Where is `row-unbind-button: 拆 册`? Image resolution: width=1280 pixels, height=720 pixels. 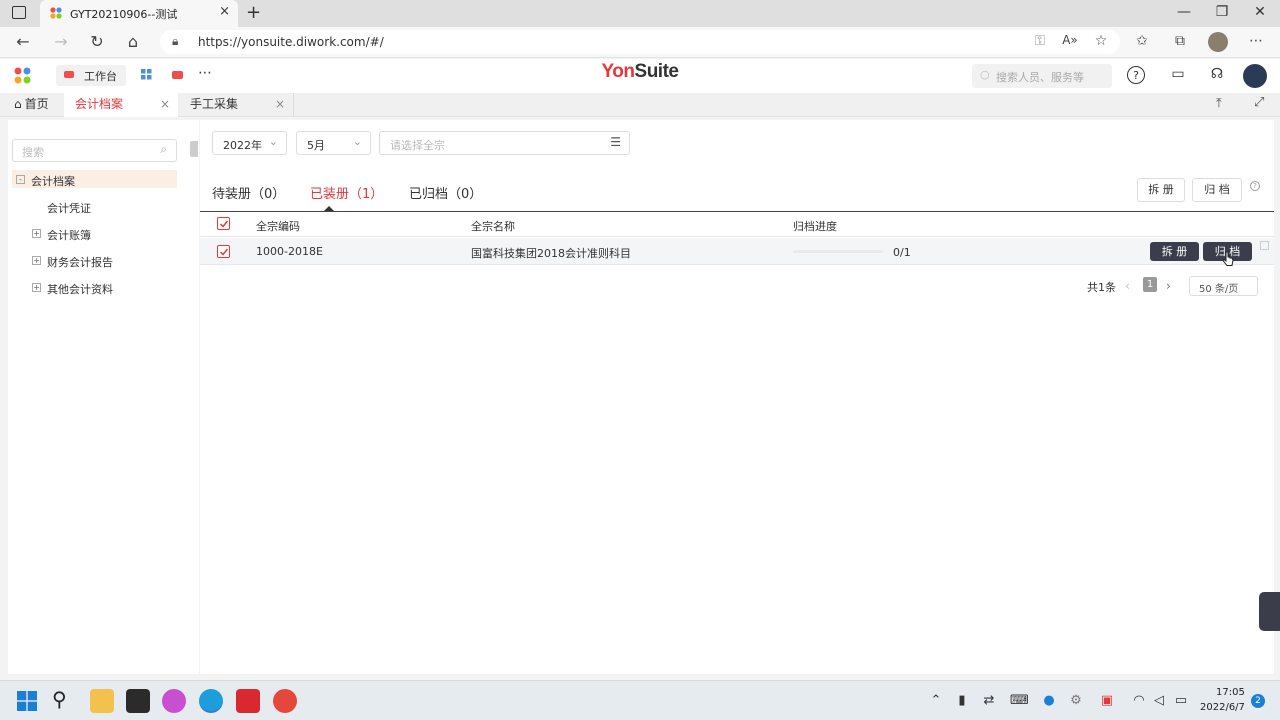
row-unbind-button: 拆 册 is located at coordinates (1174, 251).